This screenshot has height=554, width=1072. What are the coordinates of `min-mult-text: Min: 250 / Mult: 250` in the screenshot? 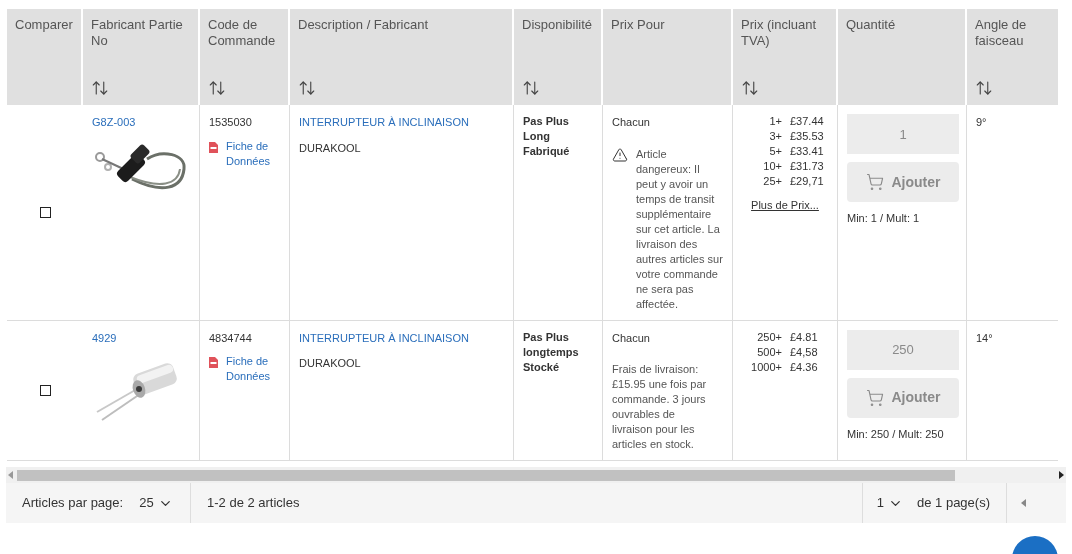 It's located at (896, 434).